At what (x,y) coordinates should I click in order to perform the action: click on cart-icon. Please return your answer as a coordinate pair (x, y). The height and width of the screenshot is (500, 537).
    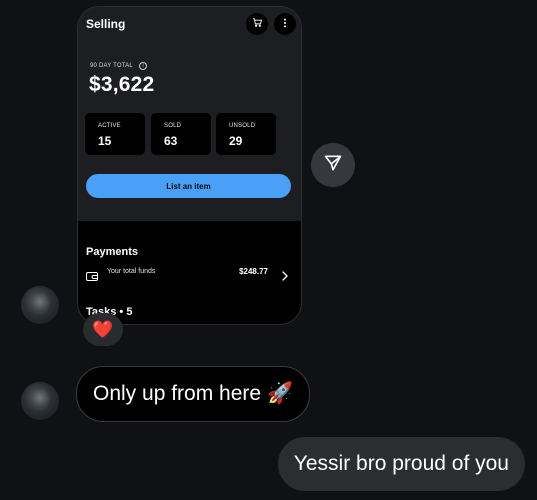
    Looking at the image, I should click on (257, 24).